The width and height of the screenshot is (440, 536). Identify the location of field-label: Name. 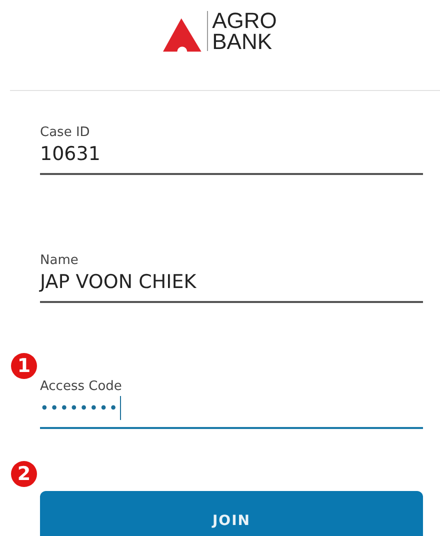
(60, 261).